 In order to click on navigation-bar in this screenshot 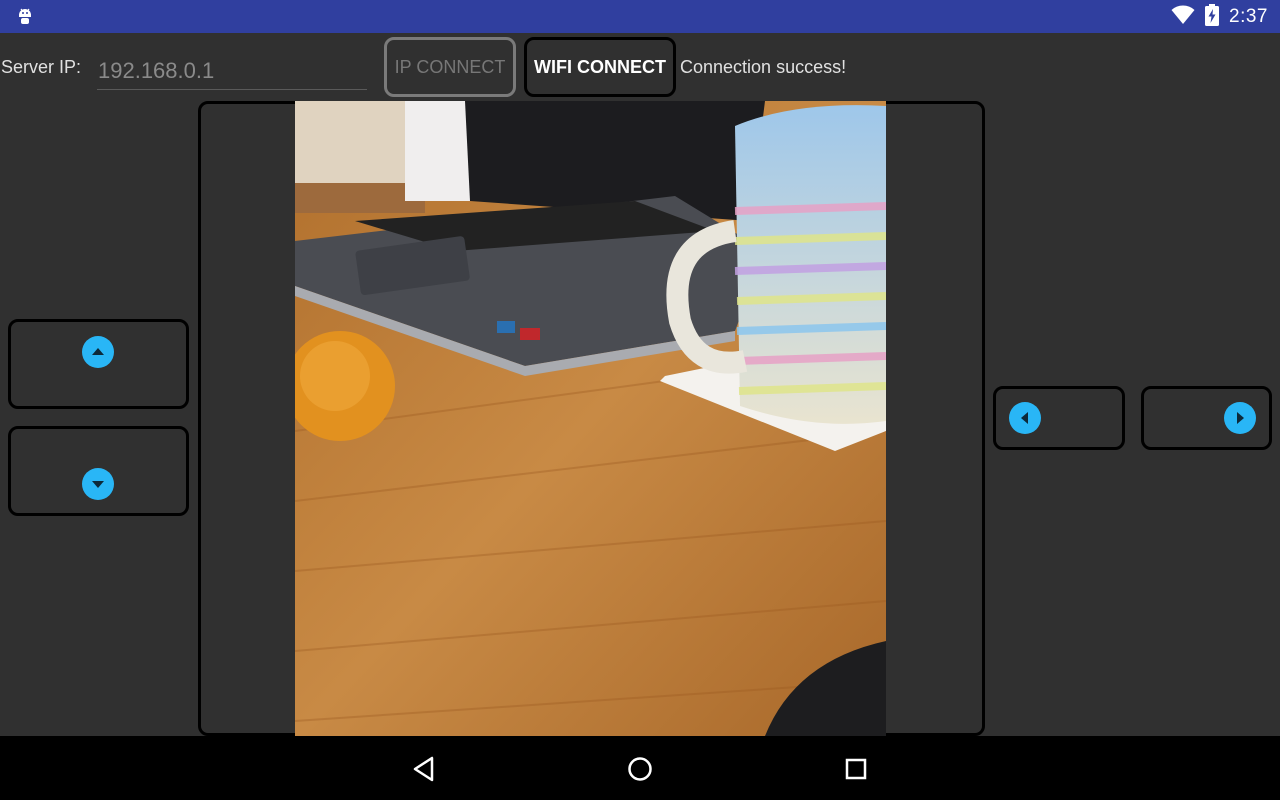, I will do `click(640, 768)`.